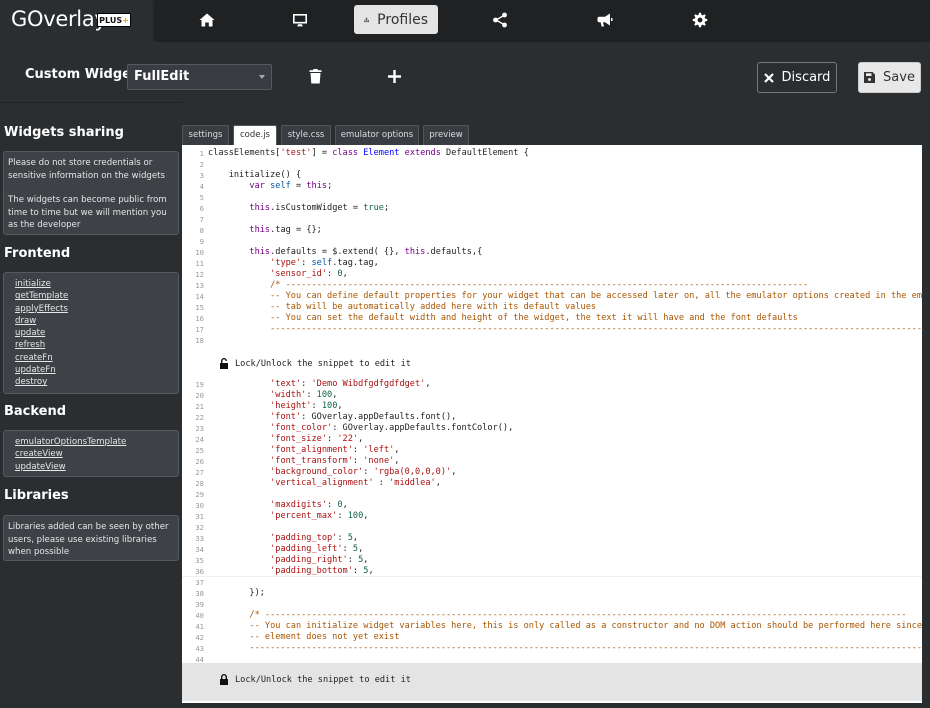  I want to click on snippet-lock-label-2: Lock/Unlock the snippet to edit it, so click(323, 679).